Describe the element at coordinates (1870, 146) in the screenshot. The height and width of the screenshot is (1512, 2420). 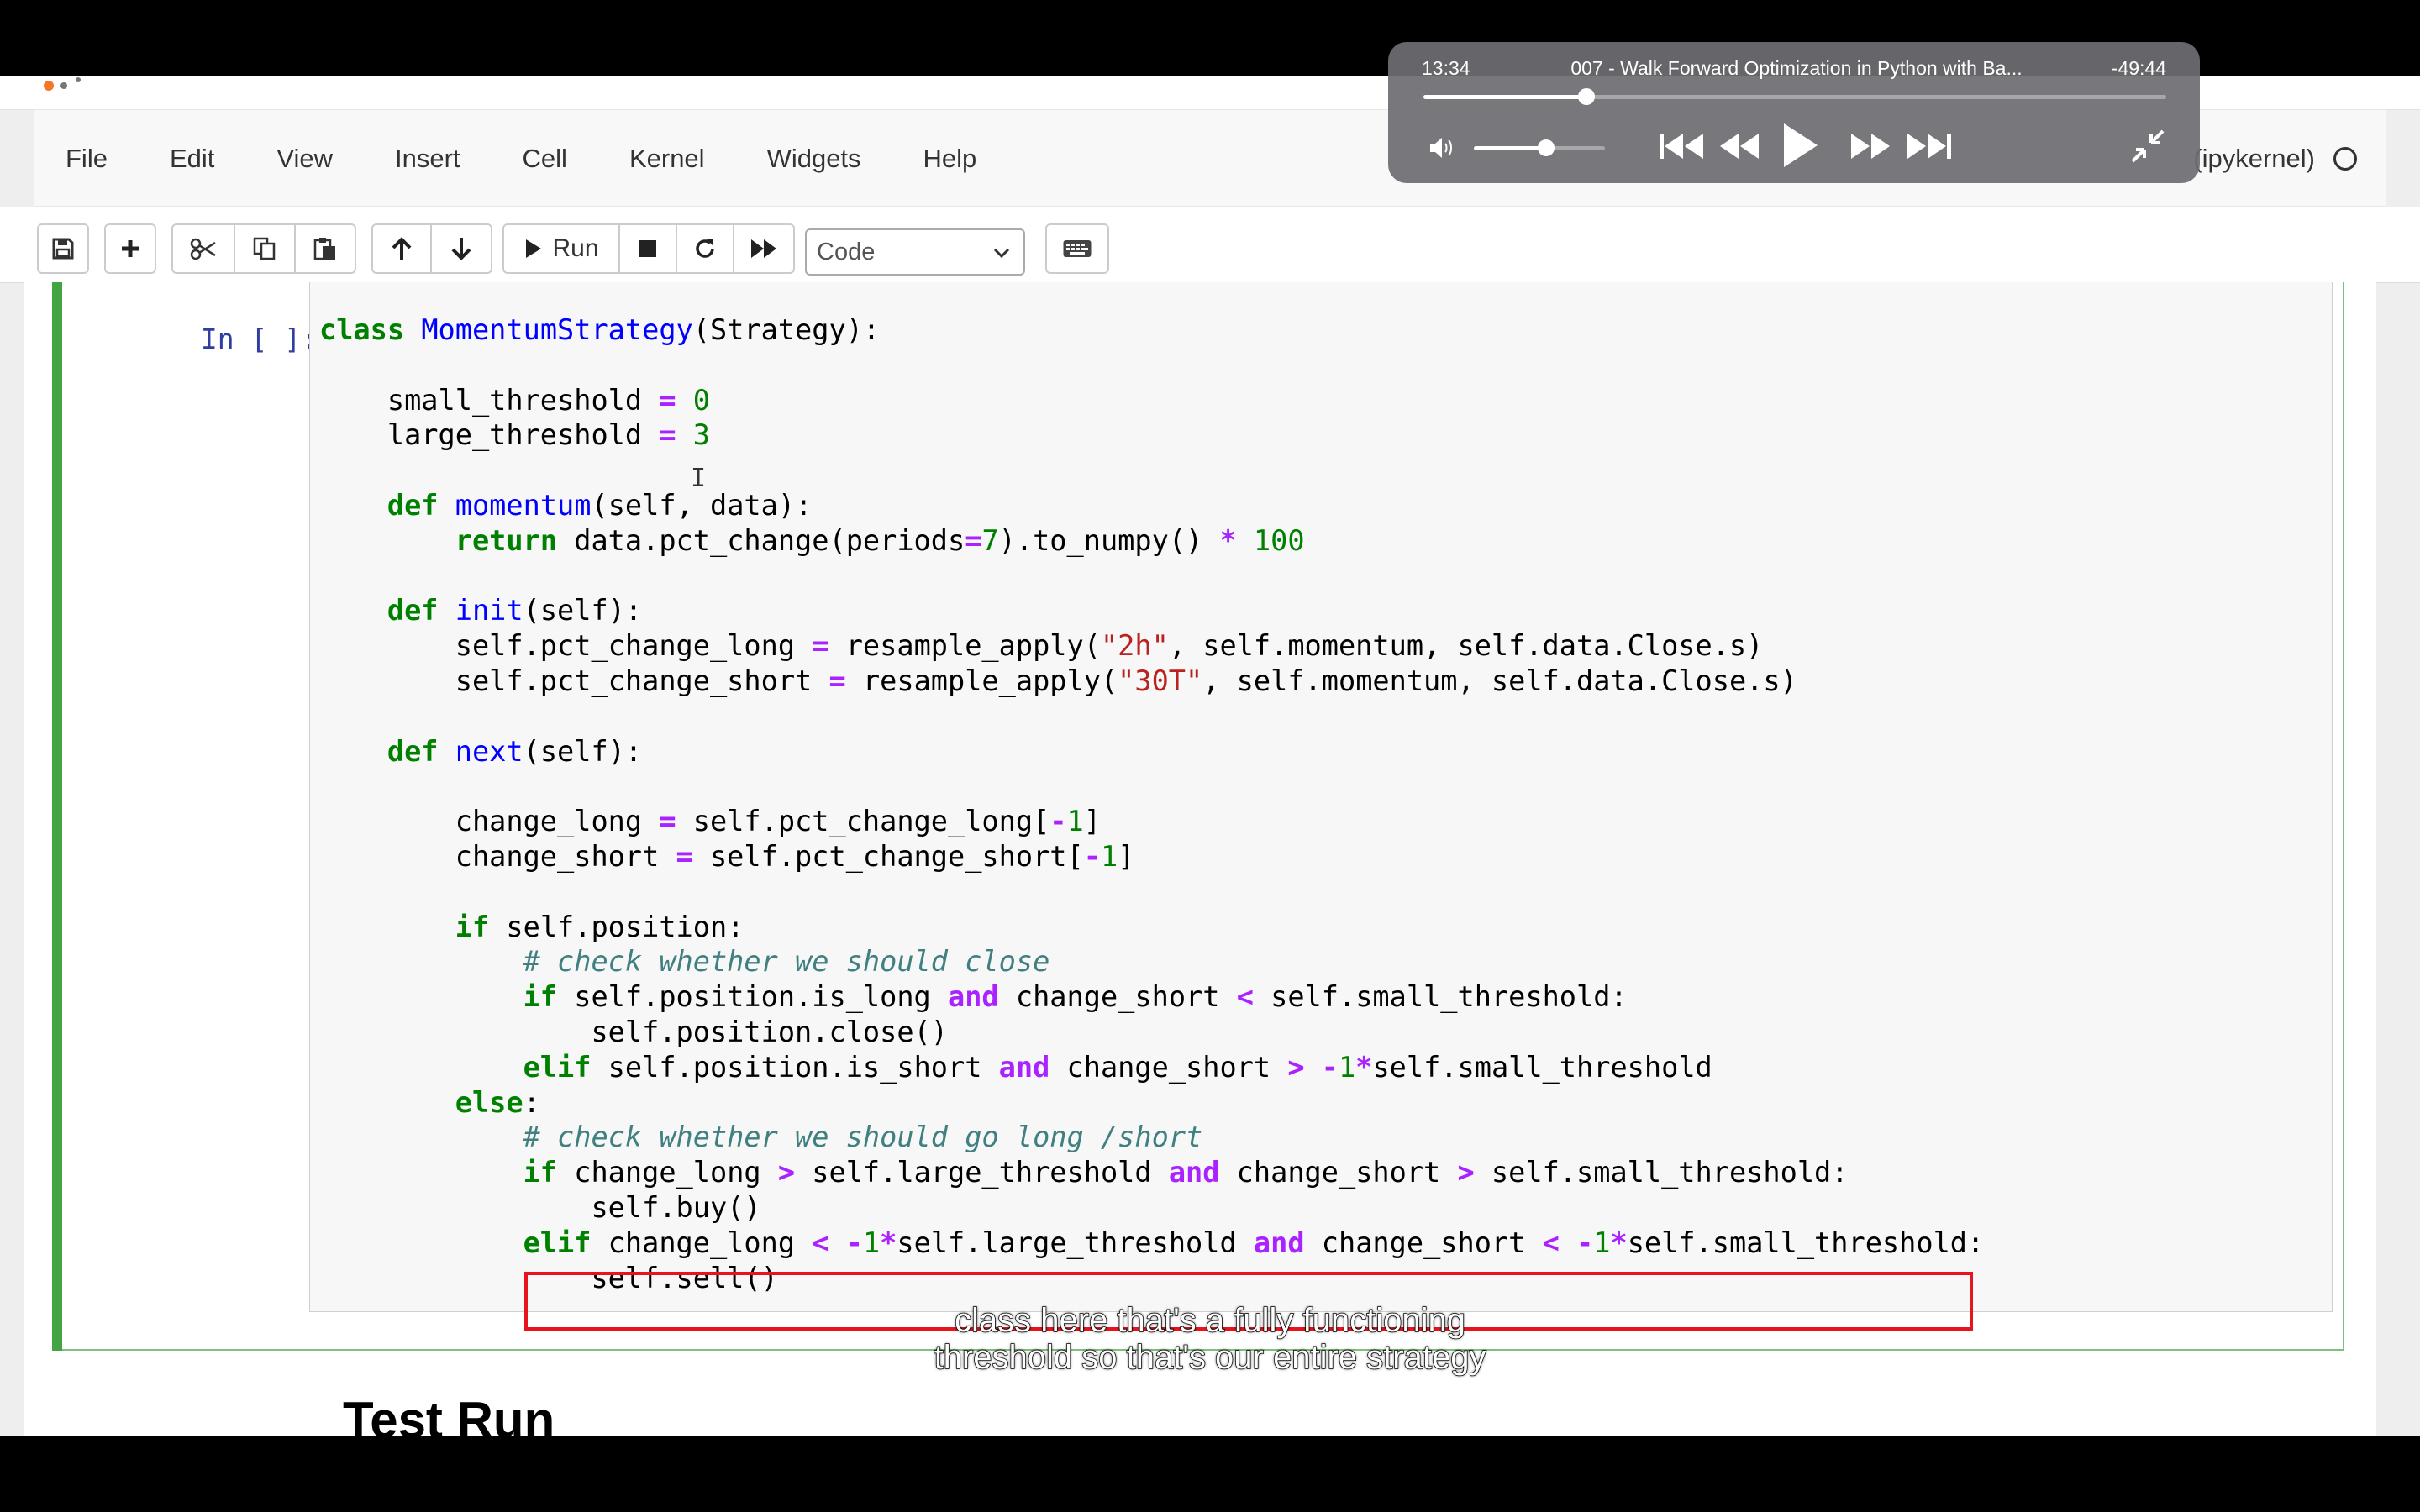
I see `fast-forward-button` at that location.